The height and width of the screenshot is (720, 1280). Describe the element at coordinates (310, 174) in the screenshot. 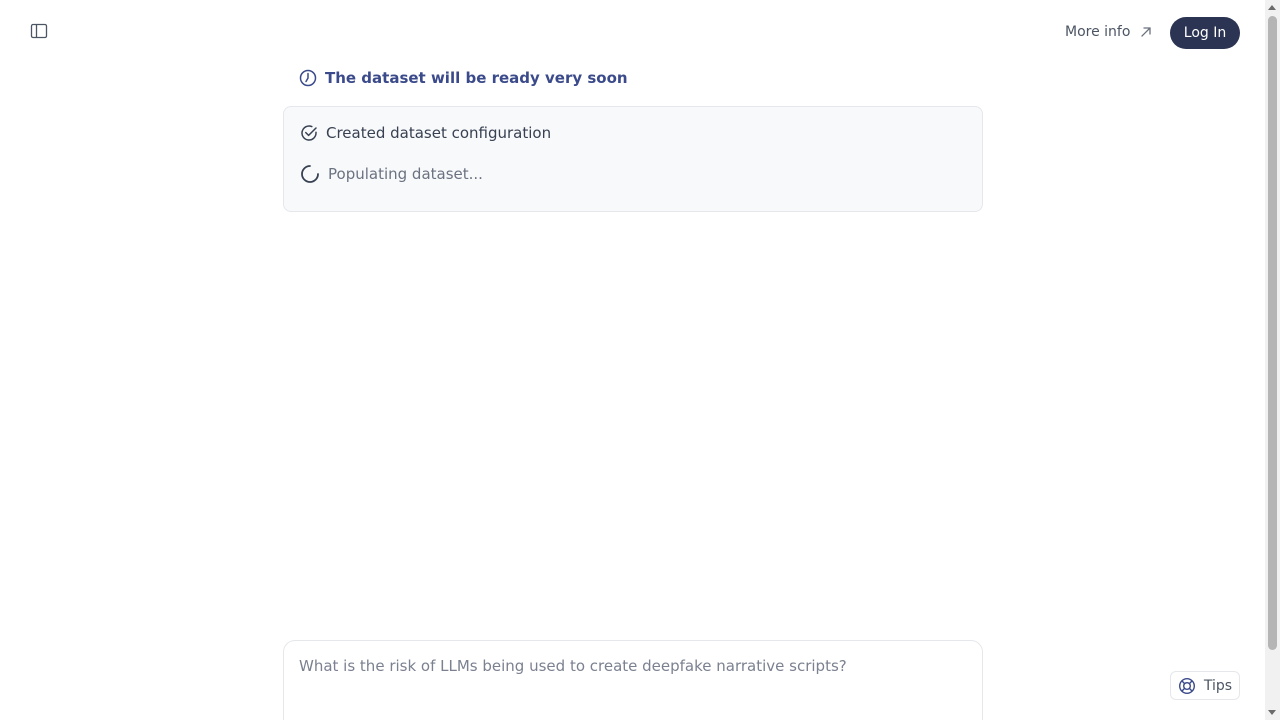

I see `spinner-icon` at that location.